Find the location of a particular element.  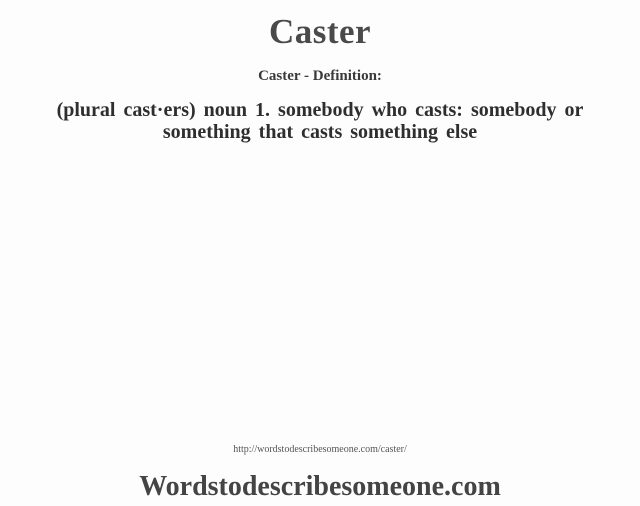

site-brand: Wordstodescribesomeone.com is located at coordinates (320, 486).